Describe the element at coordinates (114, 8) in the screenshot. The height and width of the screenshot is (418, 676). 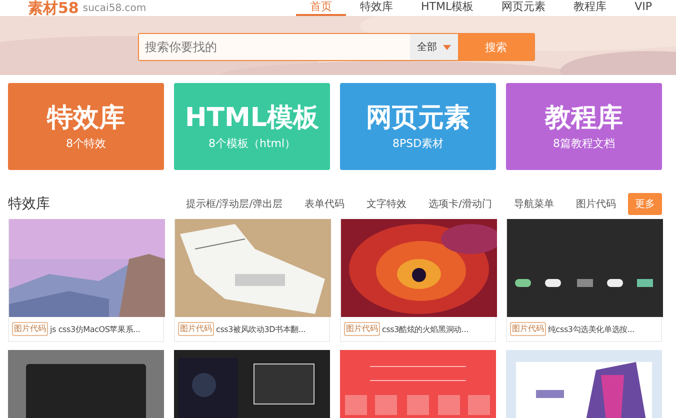
I see `site-domain: sucai58.com` at that location.